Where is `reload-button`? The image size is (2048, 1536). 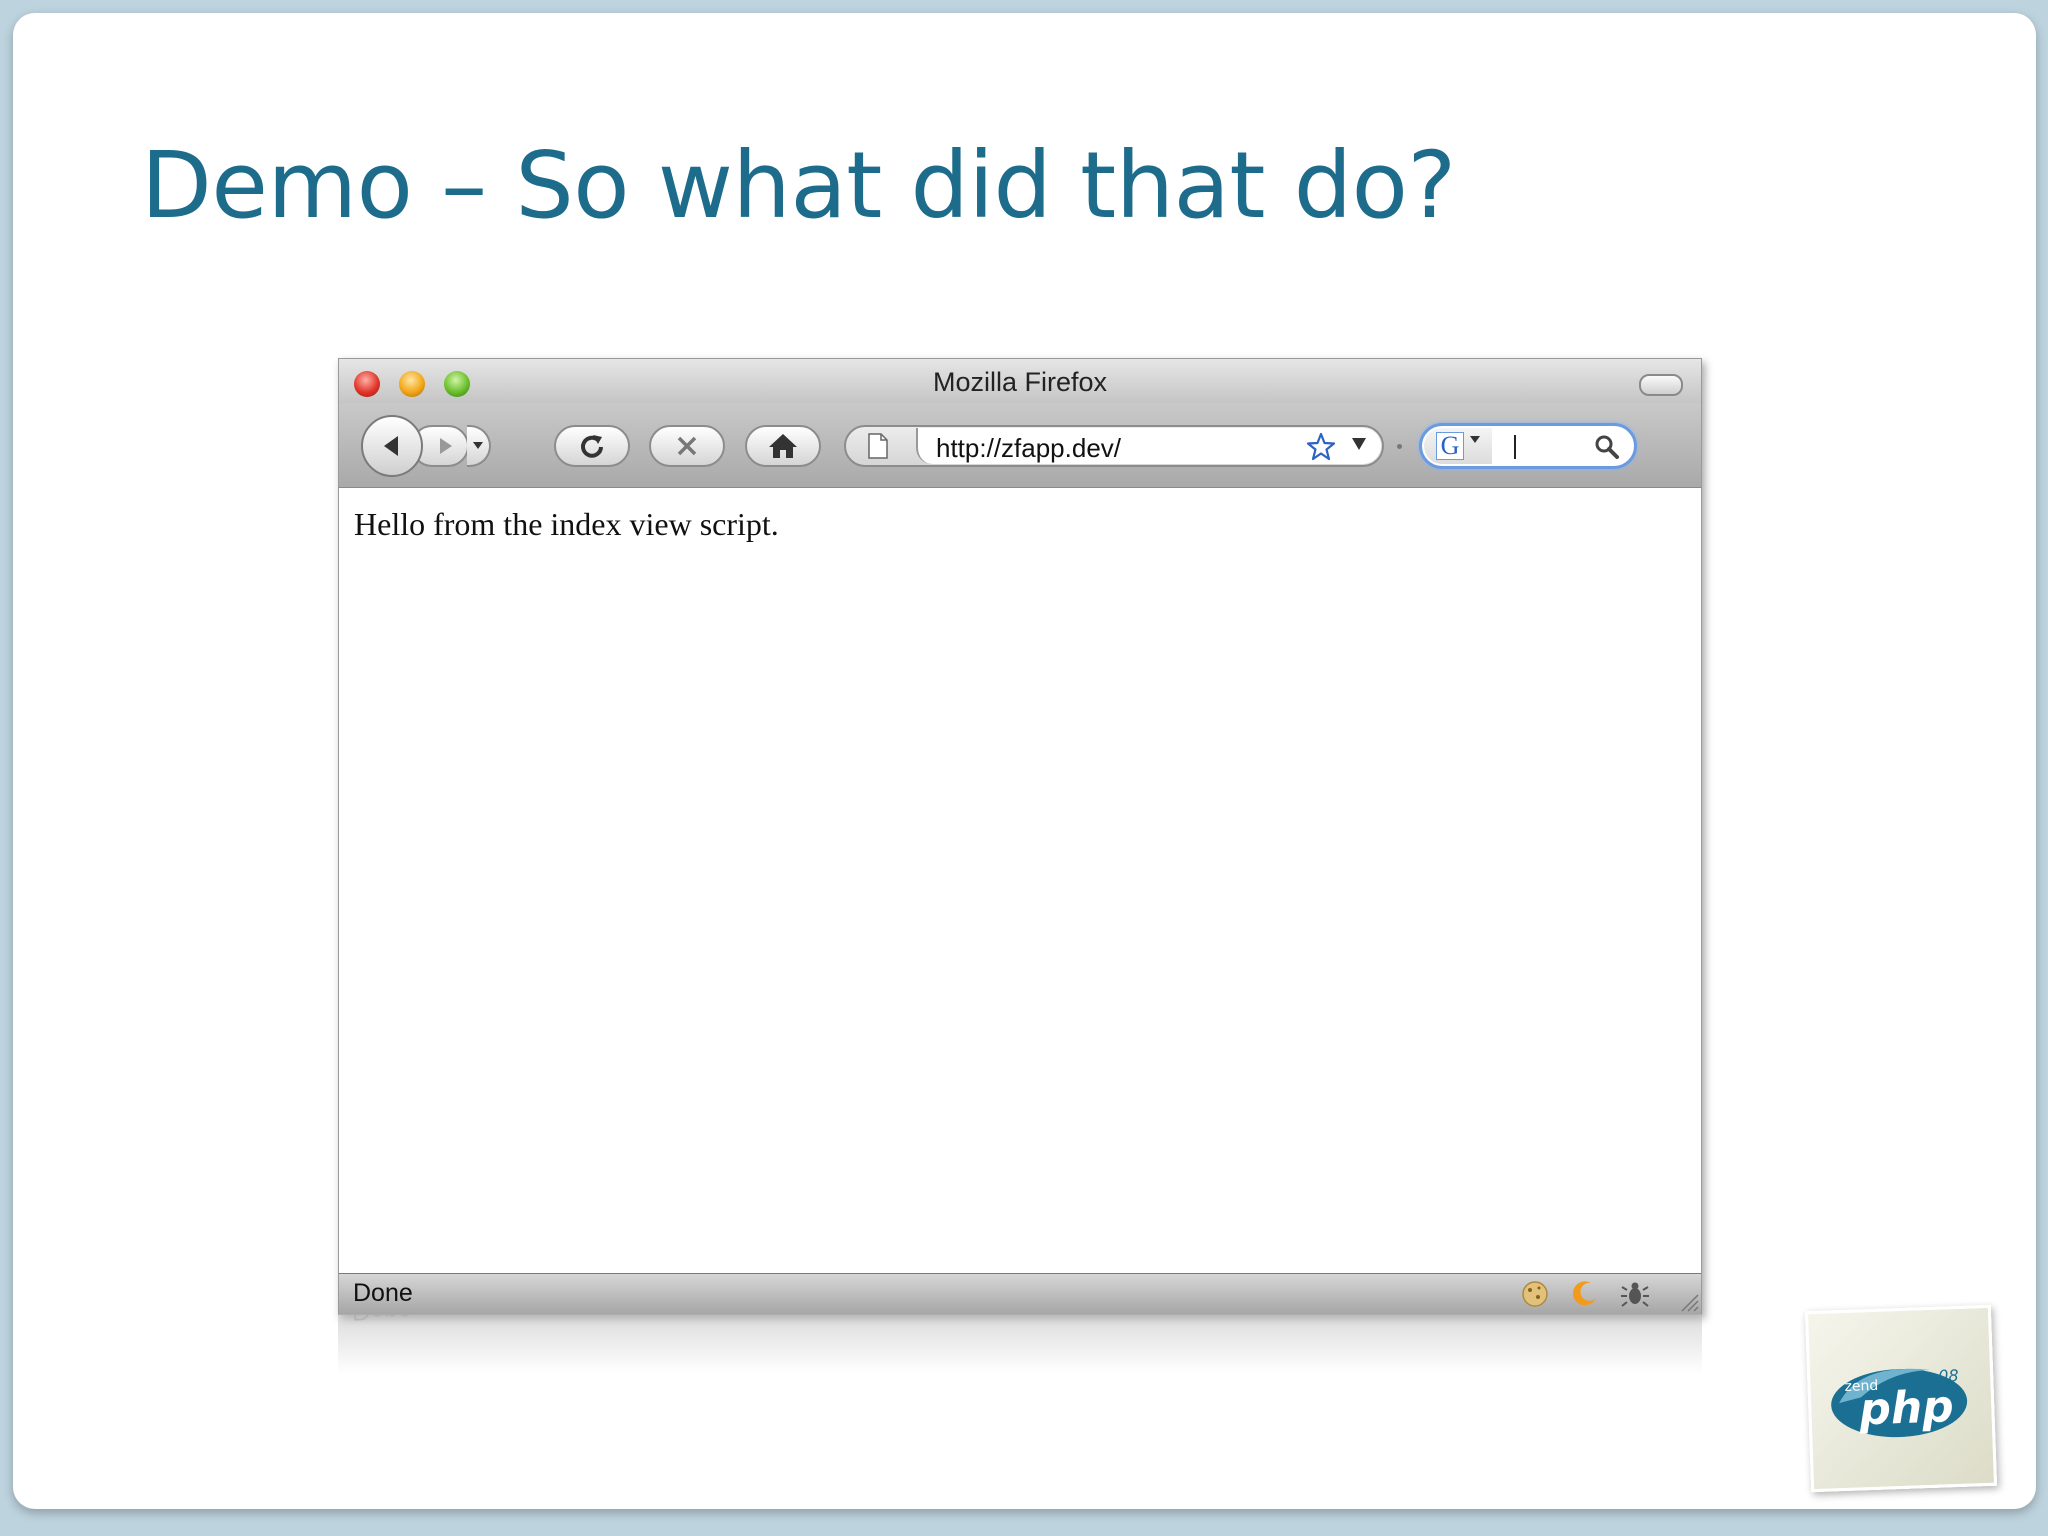
reload-button is located at coordinates (592, 446).